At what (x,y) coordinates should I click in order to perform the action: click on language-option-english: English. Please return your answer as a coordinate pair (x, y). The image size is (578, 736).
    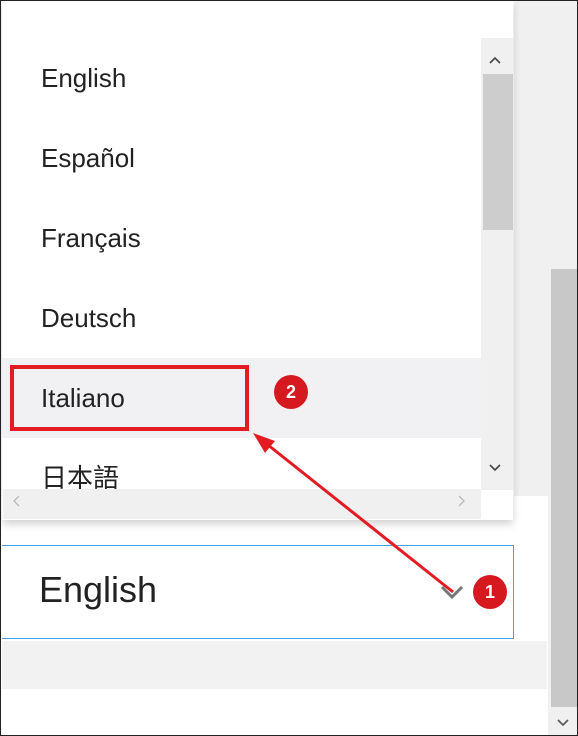
    Looking at the image, I should click on (242, 78).